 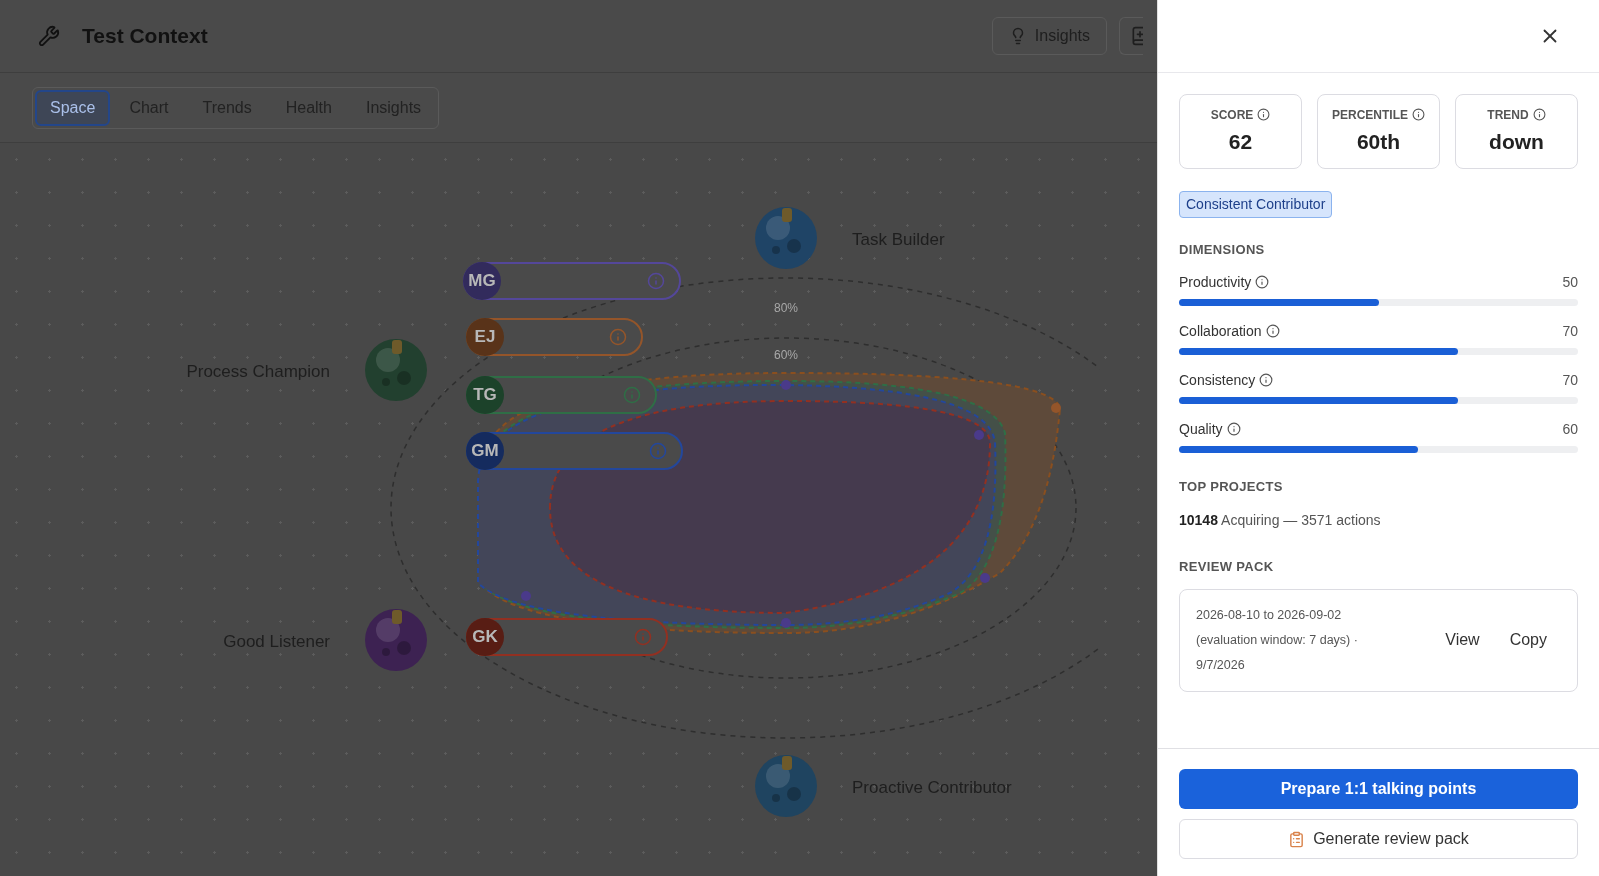 I want to click on avatar: TG, so click(x=485, y=395).